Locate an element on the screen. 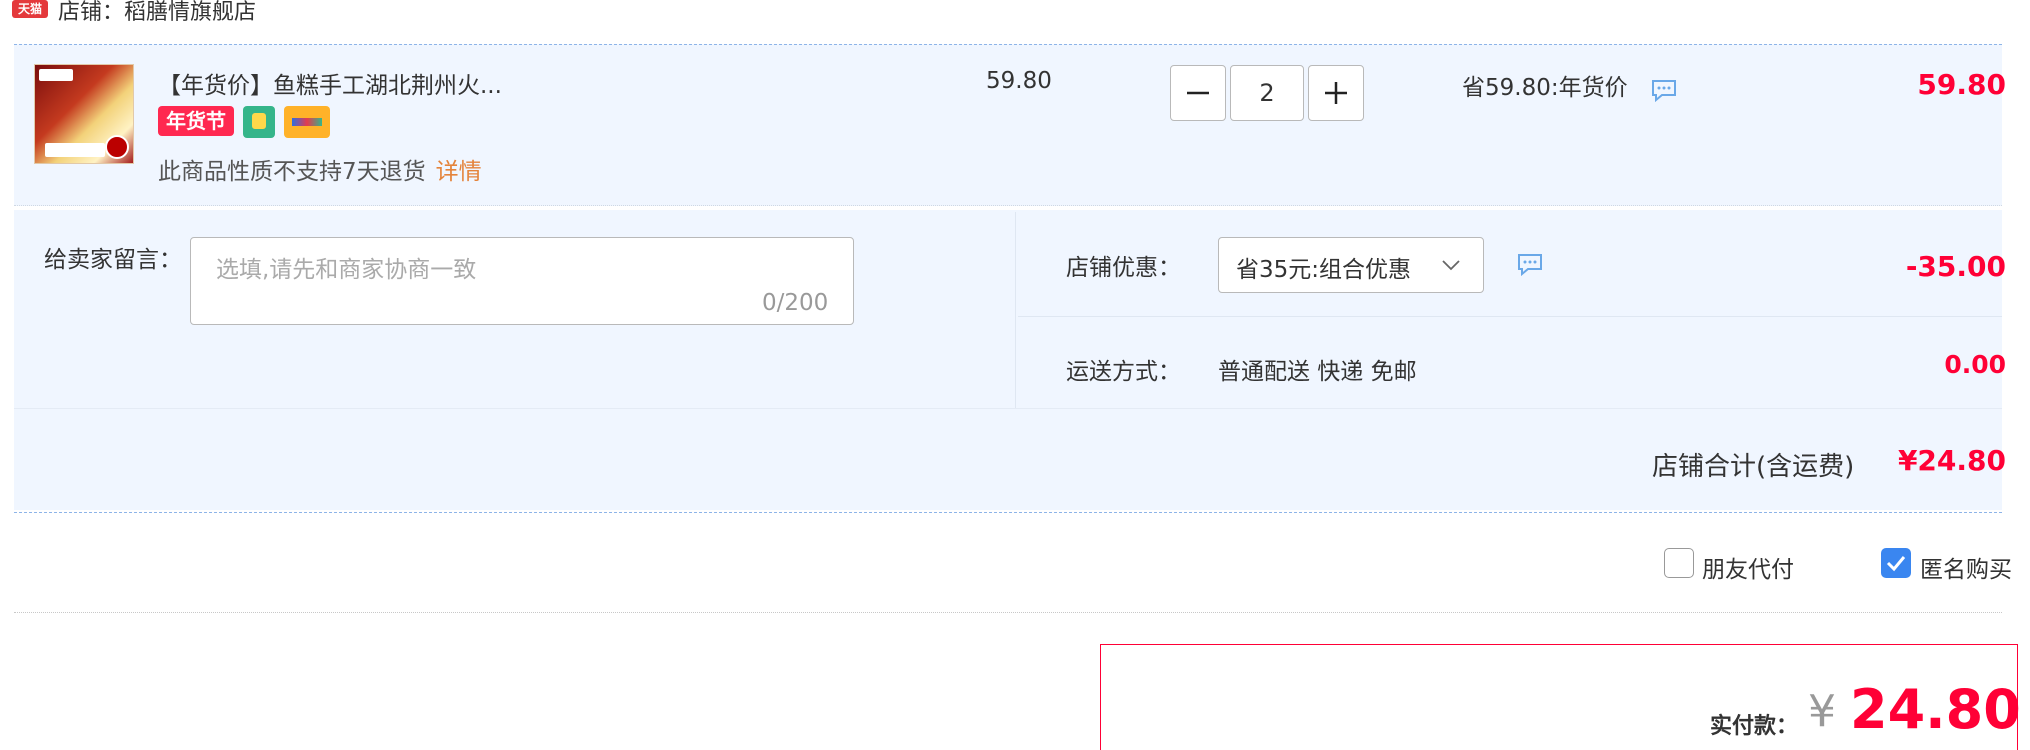  no-return-notice: 此商品性质不支持7天退货 详情 is located at coordinates (320, 169).